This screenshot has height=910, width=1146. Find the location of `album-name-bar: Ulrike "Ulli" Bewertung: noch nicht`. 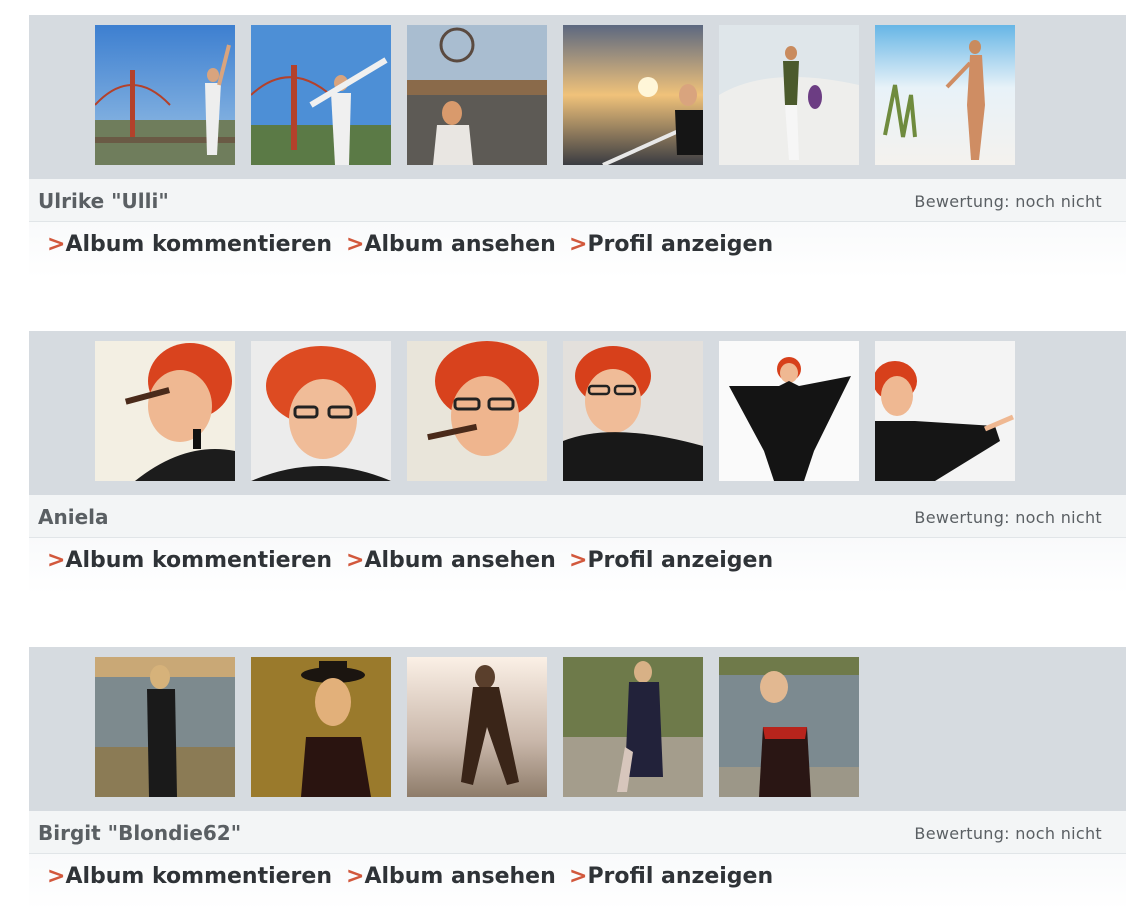

album-name-bar: Ulrike "Ulli" Bewertung: noch nicht is located at coordinates (577, 200).